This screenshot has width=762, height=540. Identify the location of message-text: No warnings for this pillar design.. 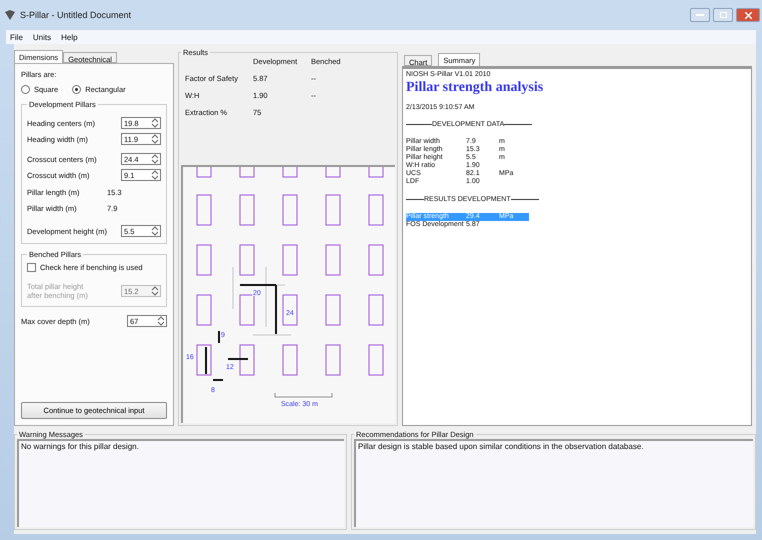
(80, 446).